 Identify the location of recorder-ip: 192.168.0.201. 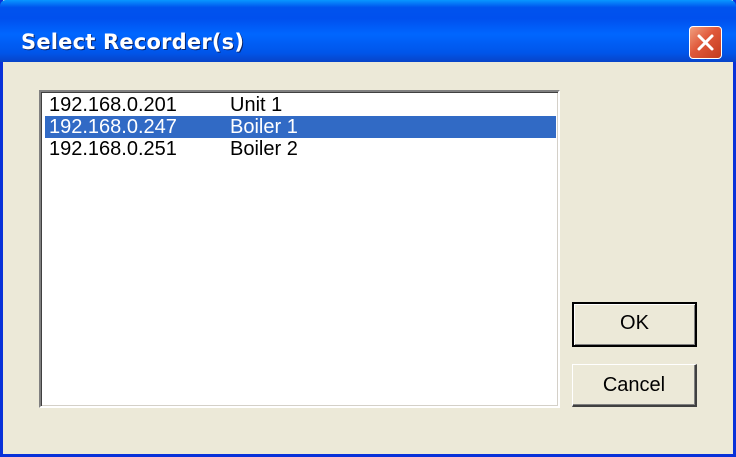
(113, 105).